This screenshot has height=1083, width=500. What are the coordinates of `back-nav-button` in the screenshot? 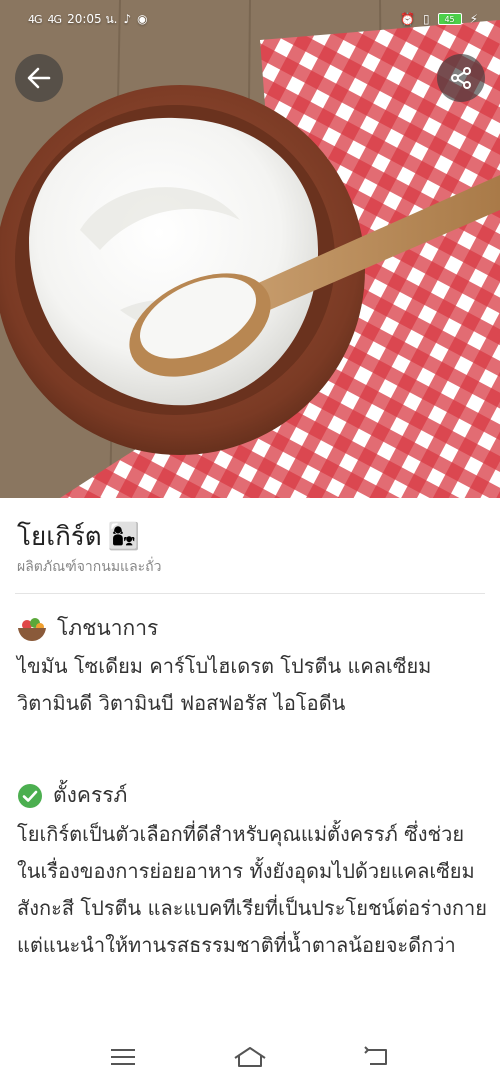 It's located at (377, 1057).